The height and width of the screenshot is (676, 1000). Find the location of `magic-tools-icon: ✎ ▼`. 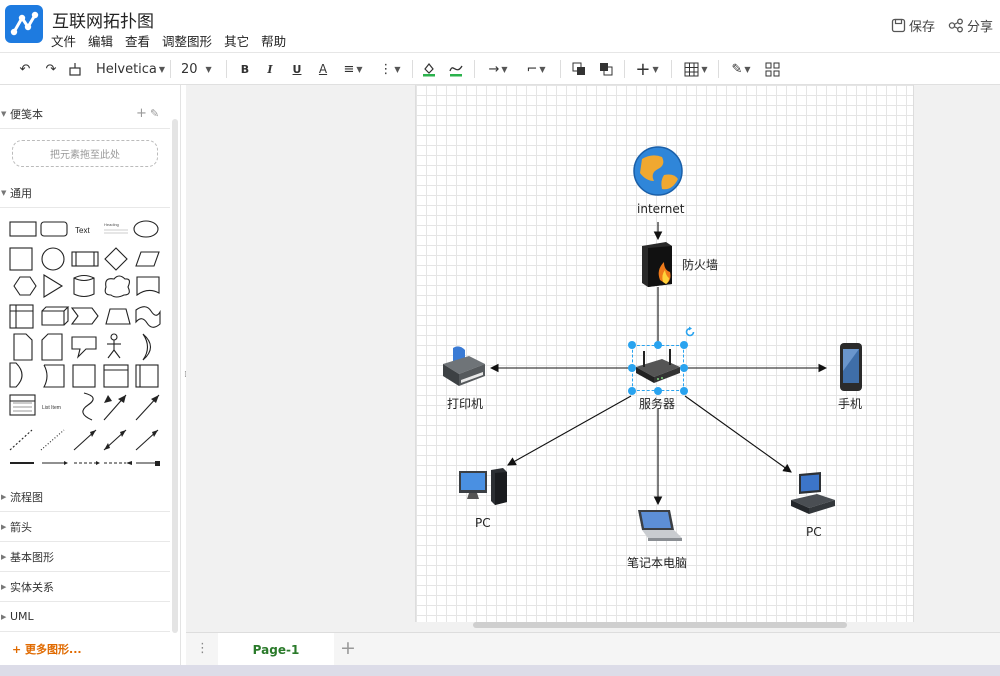

magic-tools-icon: ✎ ▼ is located at coordinates (741, 69).